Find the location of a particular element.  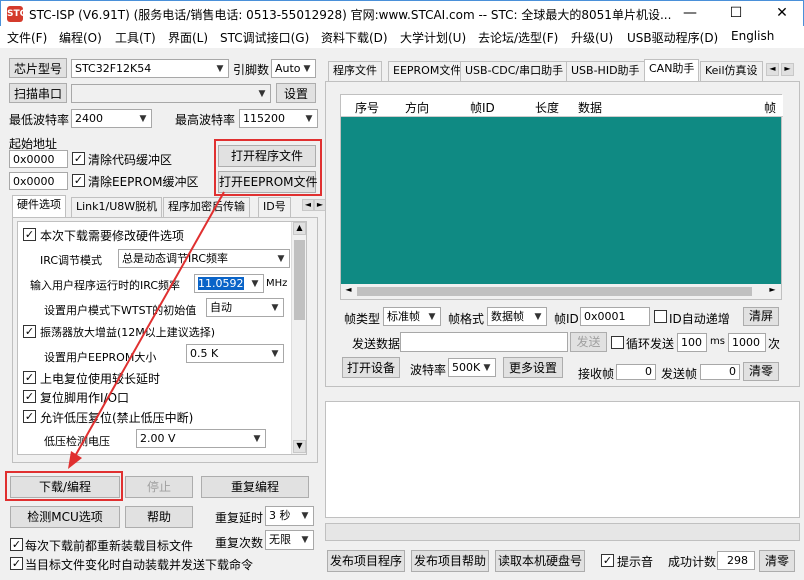

clear-success-count-button: 清零 is located at coordinates (777, 561).